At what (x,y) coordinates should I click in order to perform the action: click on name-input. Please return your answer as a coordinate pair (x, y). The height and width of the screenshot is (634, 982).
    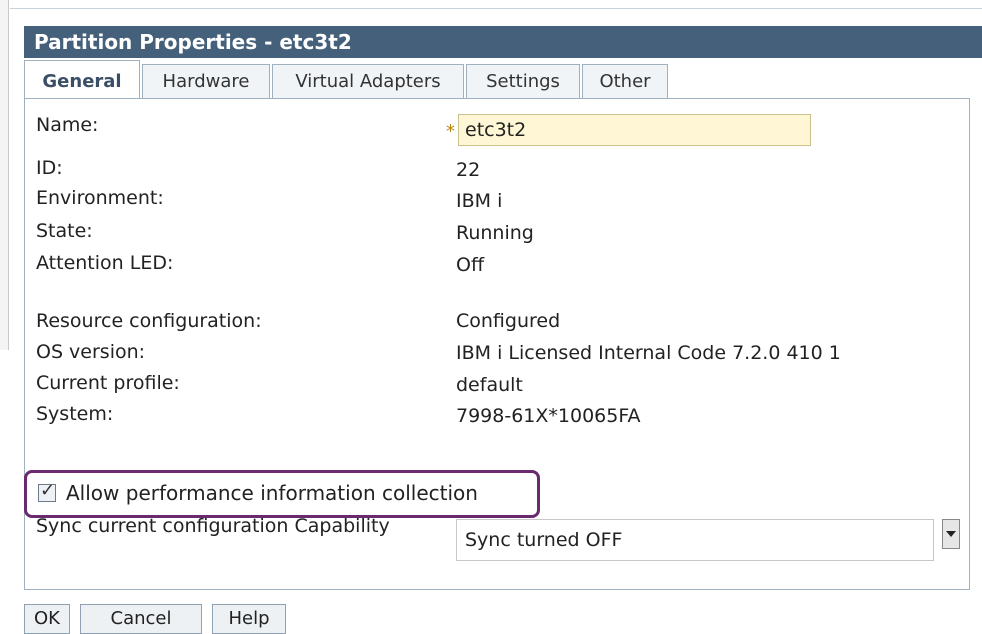
    Looking at the image, I should click on (634, 130).